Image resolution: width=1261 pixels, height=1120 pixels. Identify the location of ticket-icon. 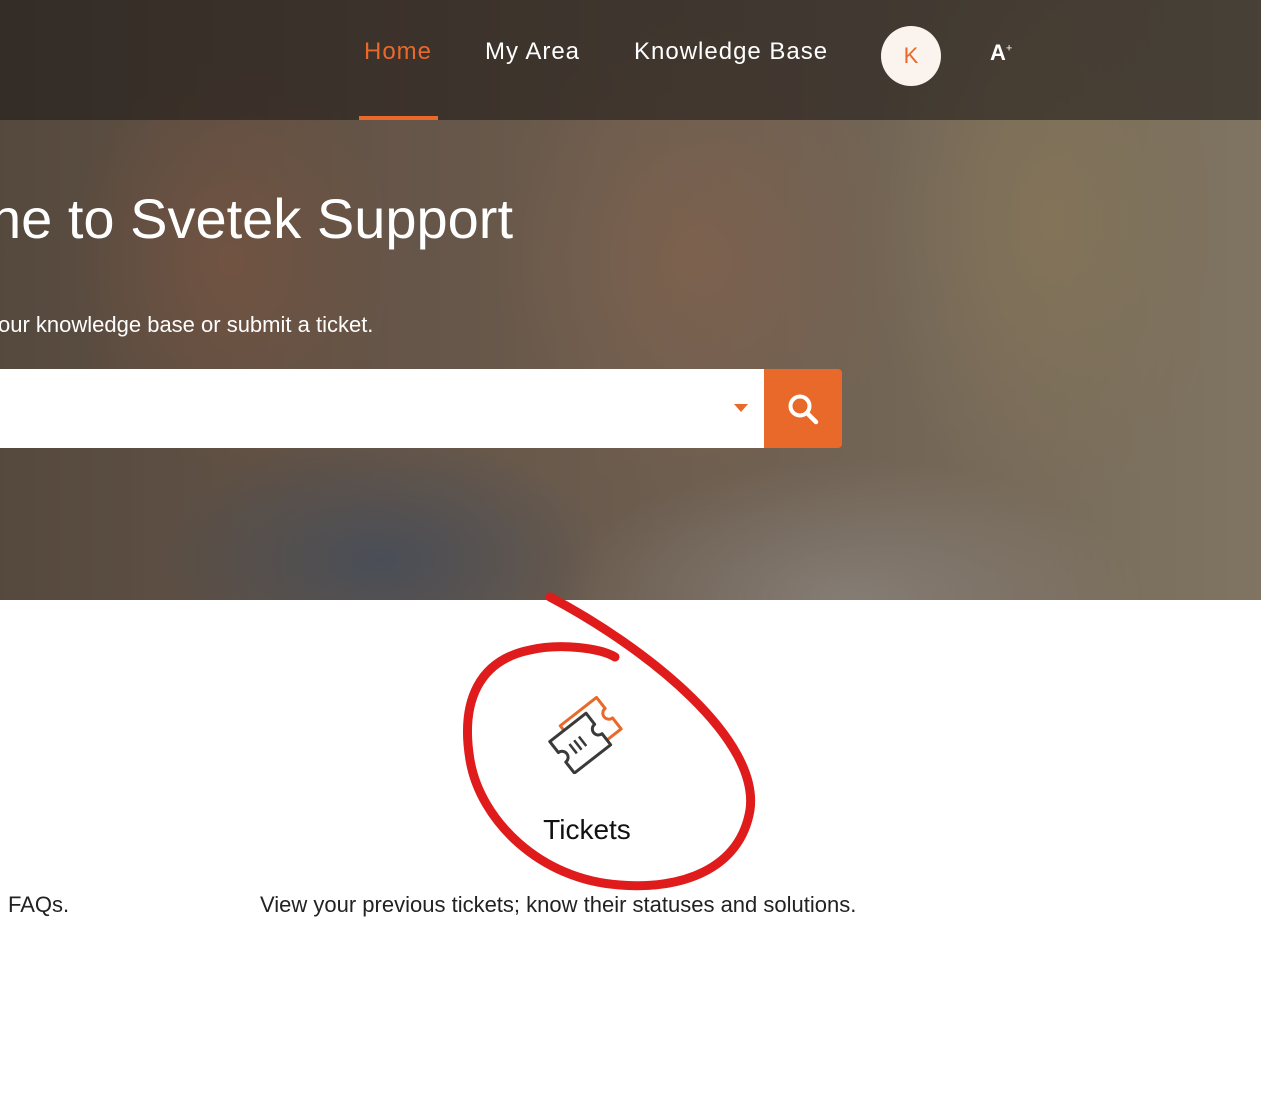
(588, 732).